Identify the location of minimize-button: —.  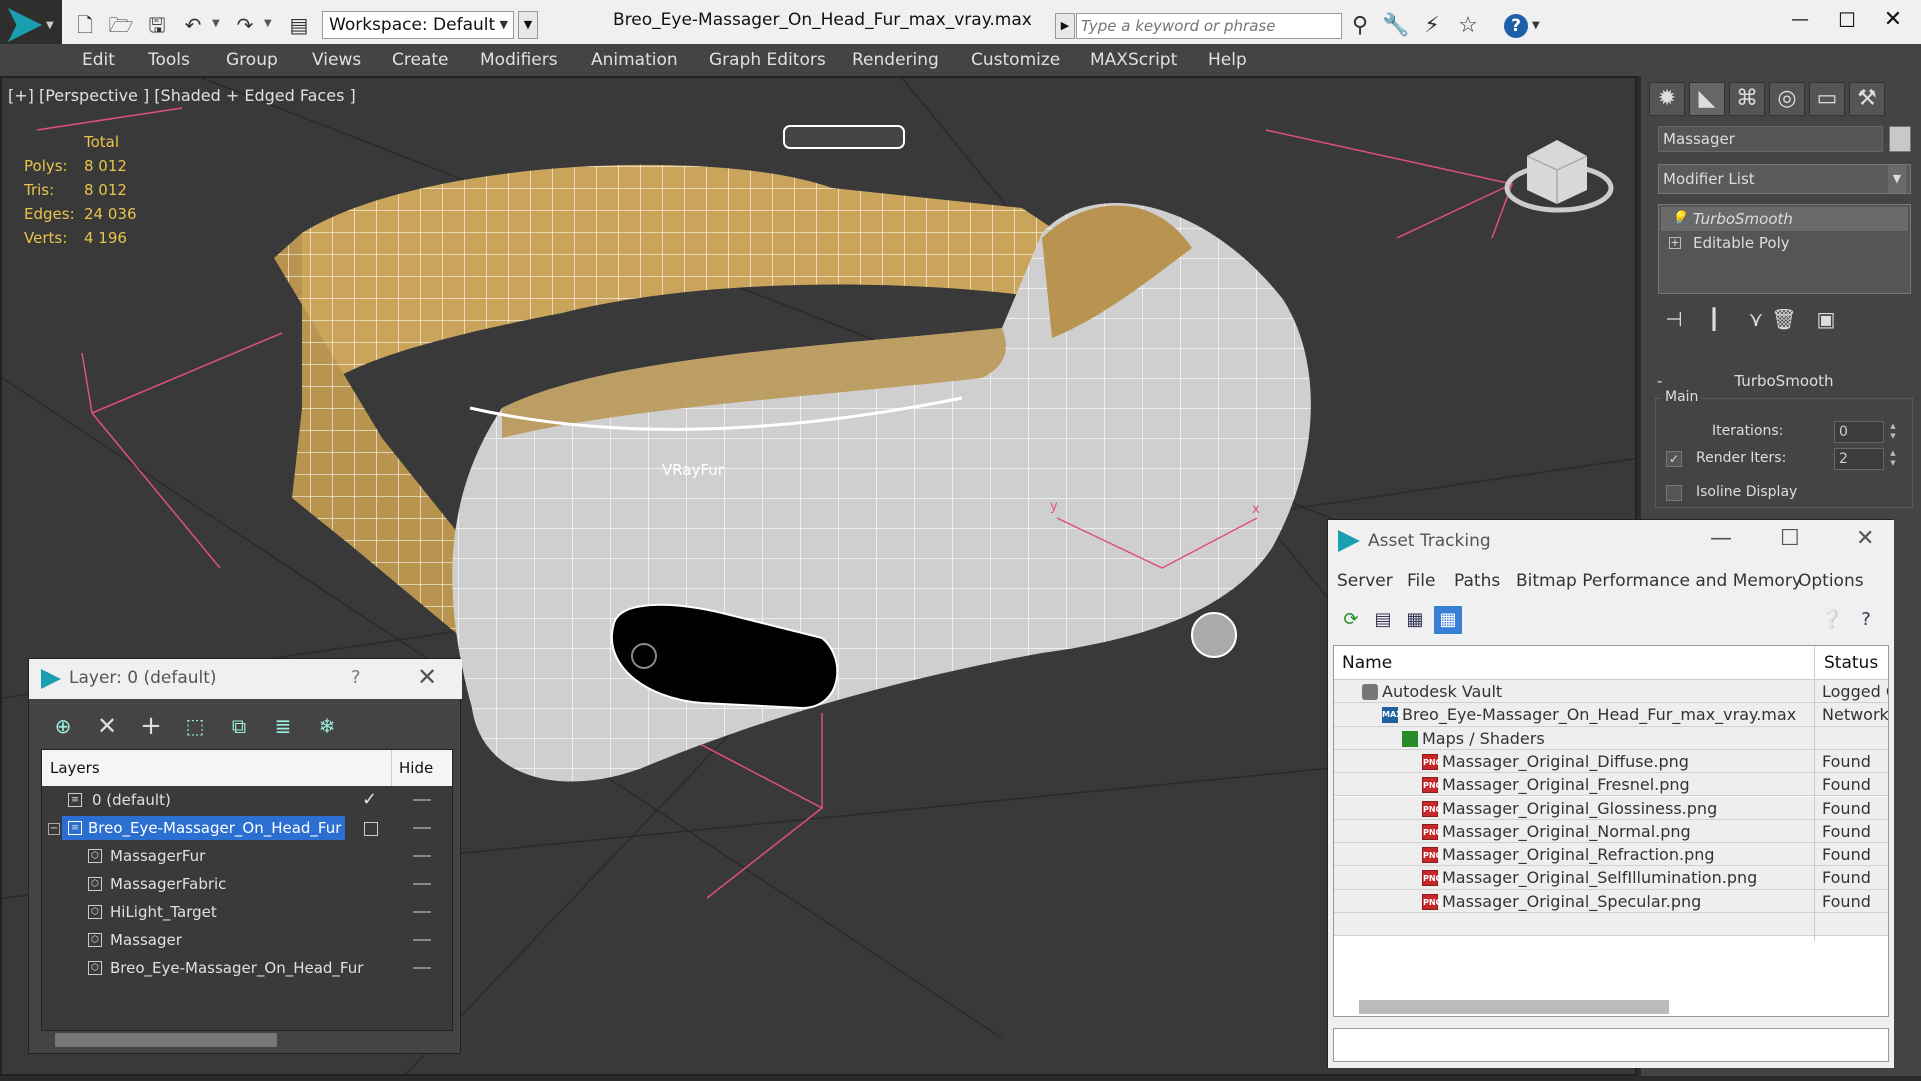
(1721, 538).